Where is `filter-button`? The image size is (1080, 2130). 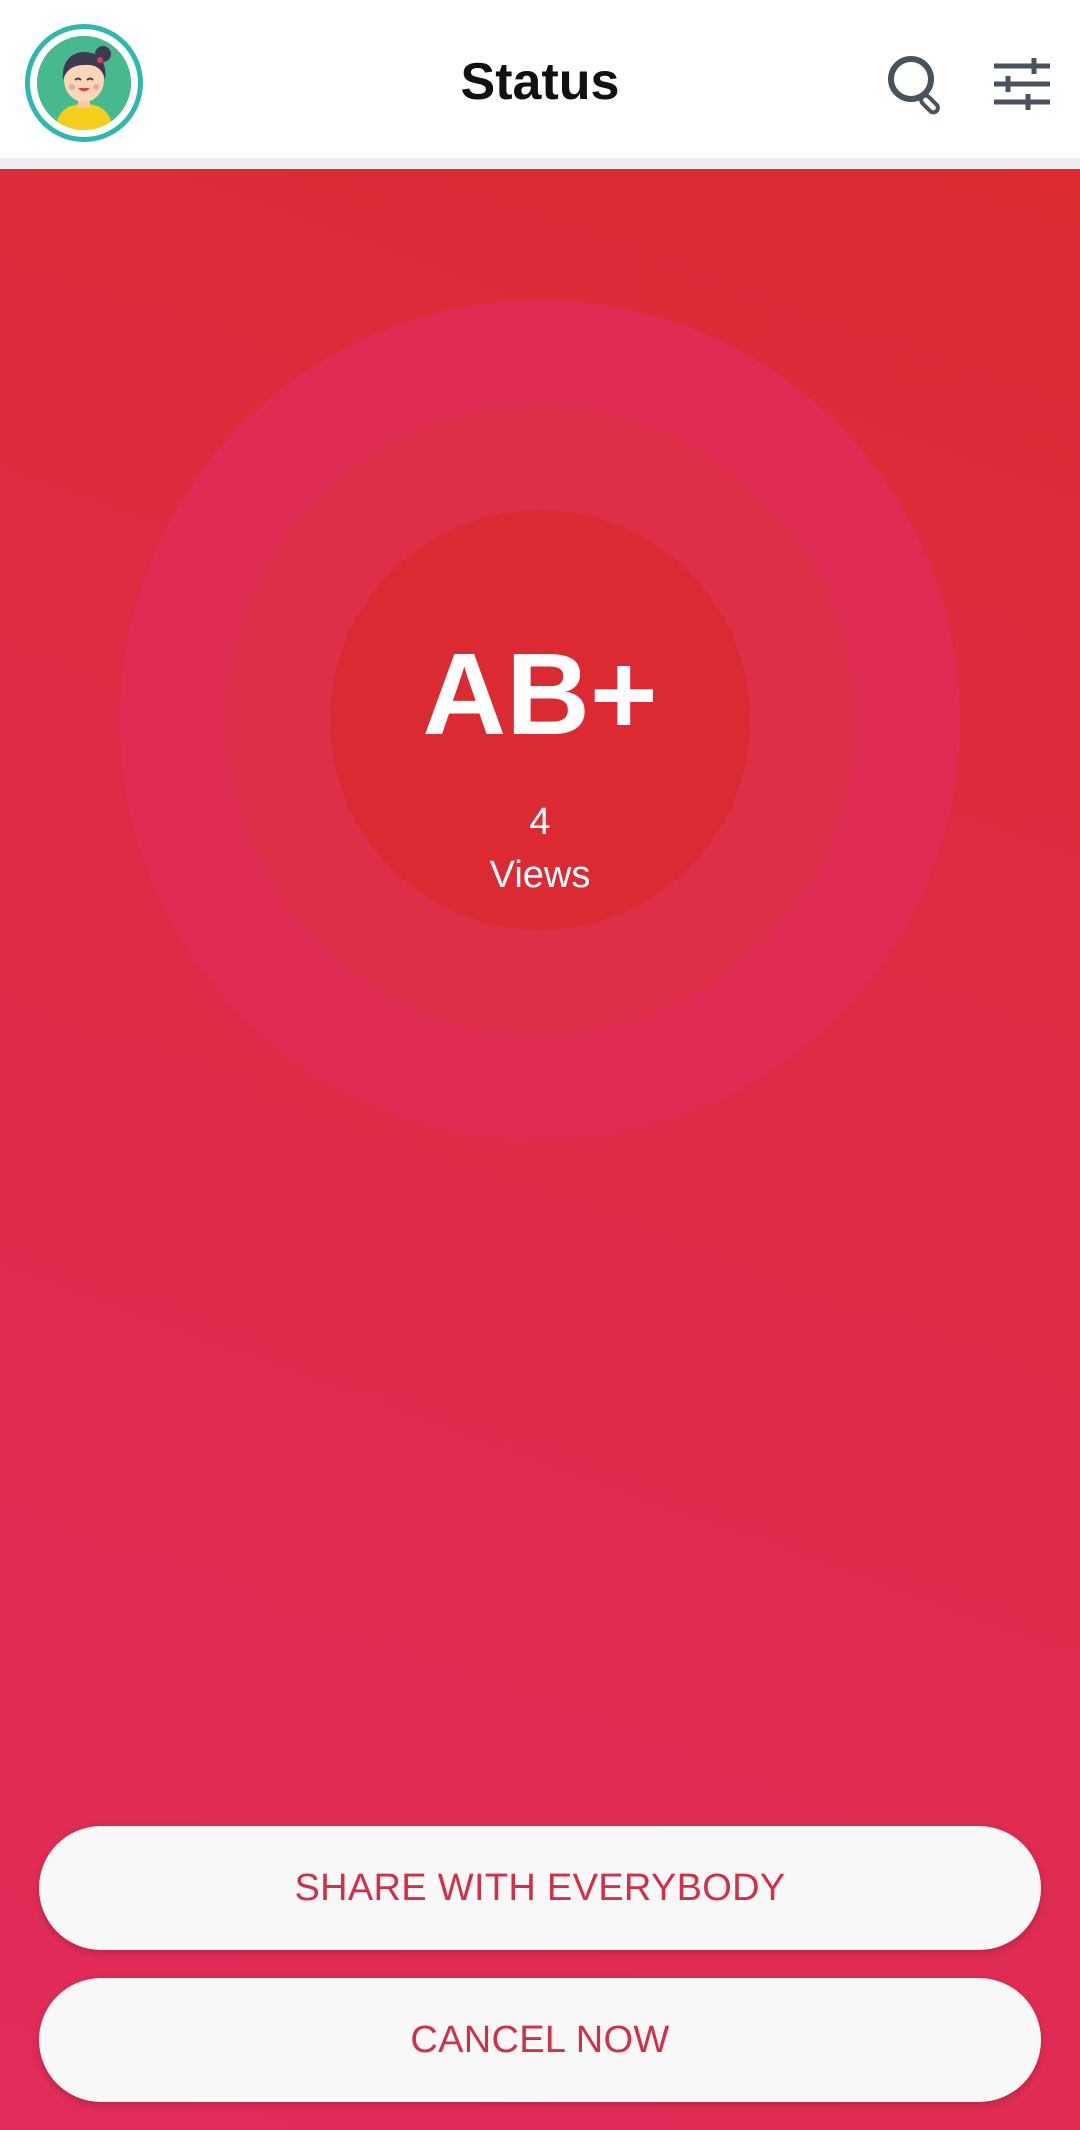
filter-button is located at coordinates (1022, 84).